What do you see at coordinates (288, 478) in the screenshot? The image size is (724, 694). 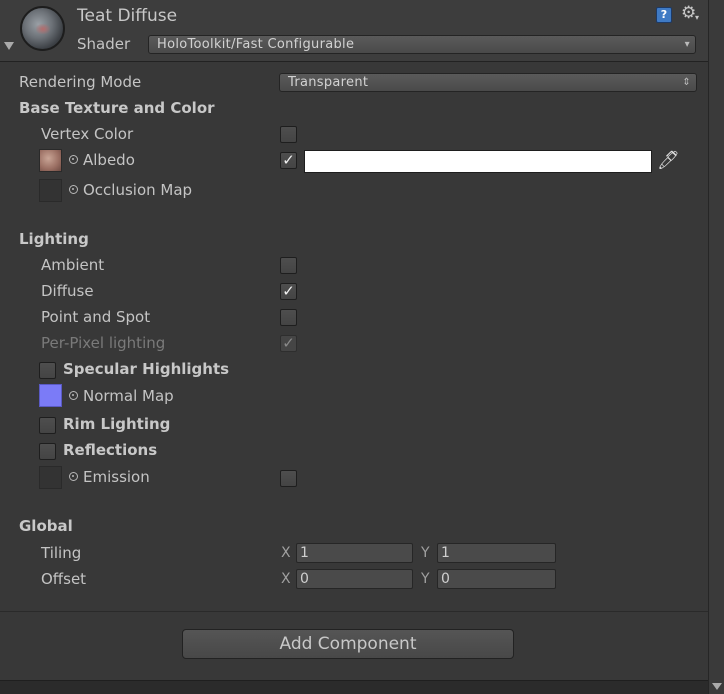 I see `emission-checkbox` at bounding box center [288, 478].